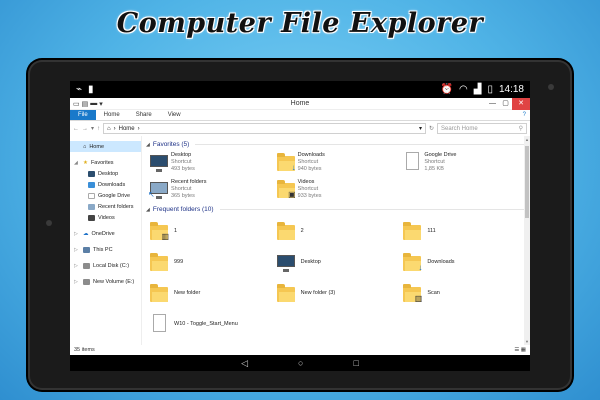 The width and height of the screenshot is (600, 400). I want to click on refresh-icon: ↻, so click(431, 128).